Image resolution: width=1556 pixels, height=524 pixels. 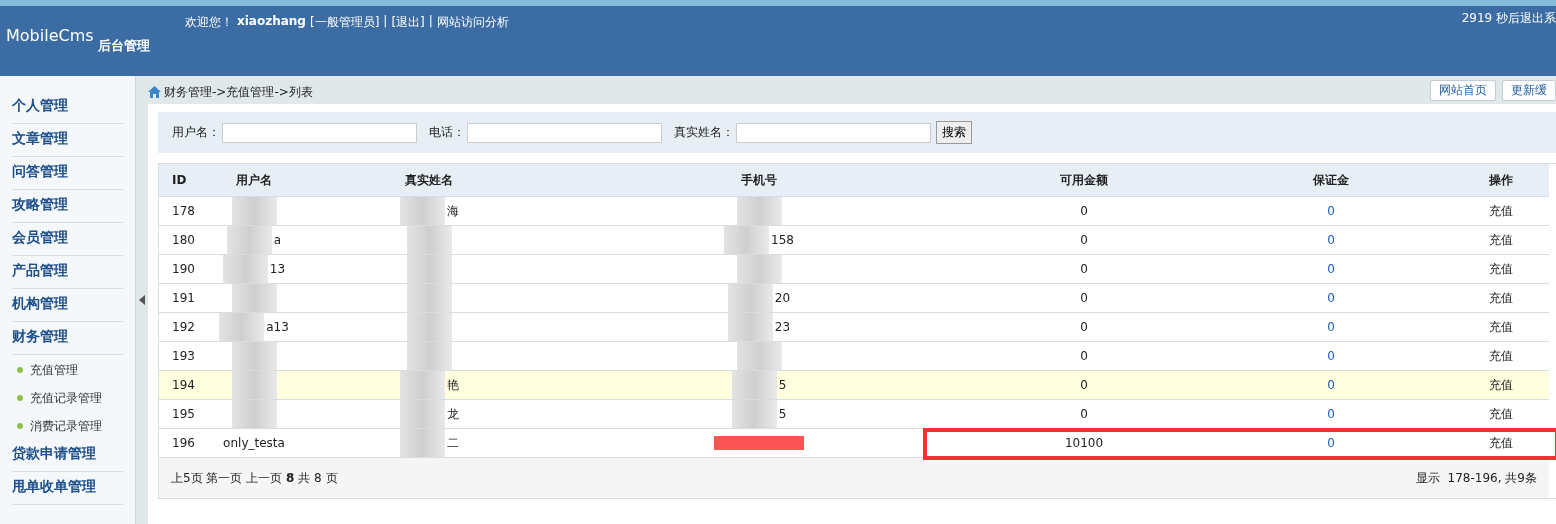 I want to click on username: xiaozhang, so click(x=271, y=22).